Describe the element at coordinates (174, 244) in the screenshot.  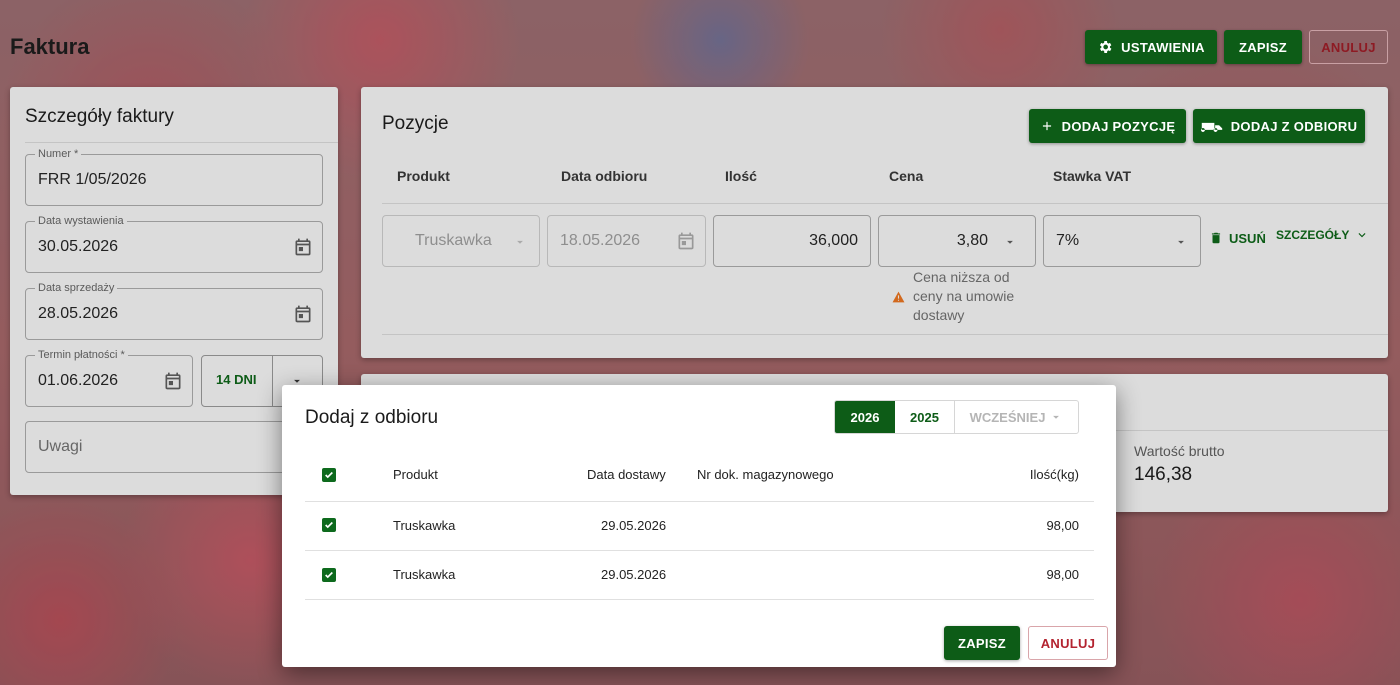
I see `issue-date-field: Data wystawienia 30.05.2026` at that location.